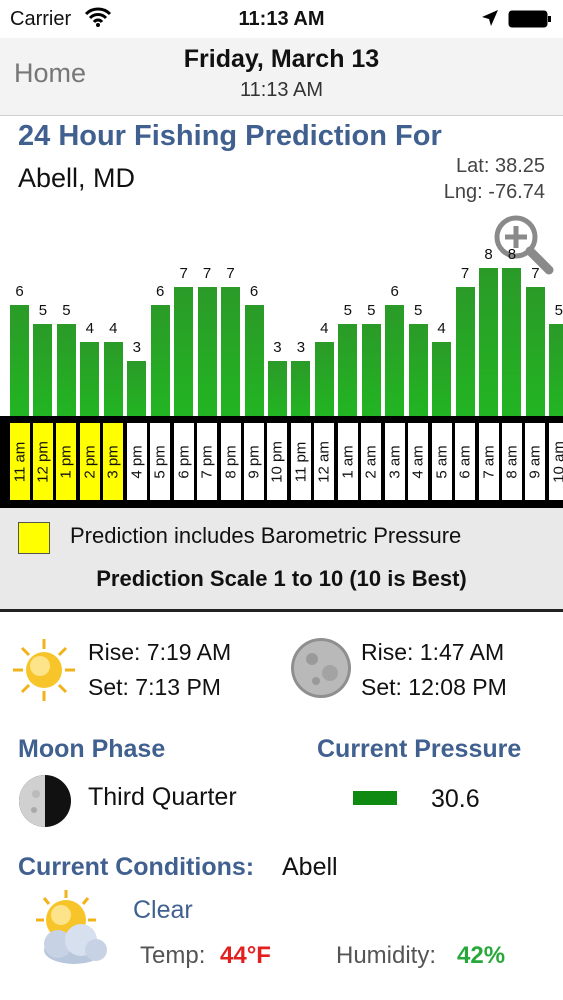 The height and width of the screenshot is (1000, 563). I want to click on hour-label: 12 pm, so click(42, 461).